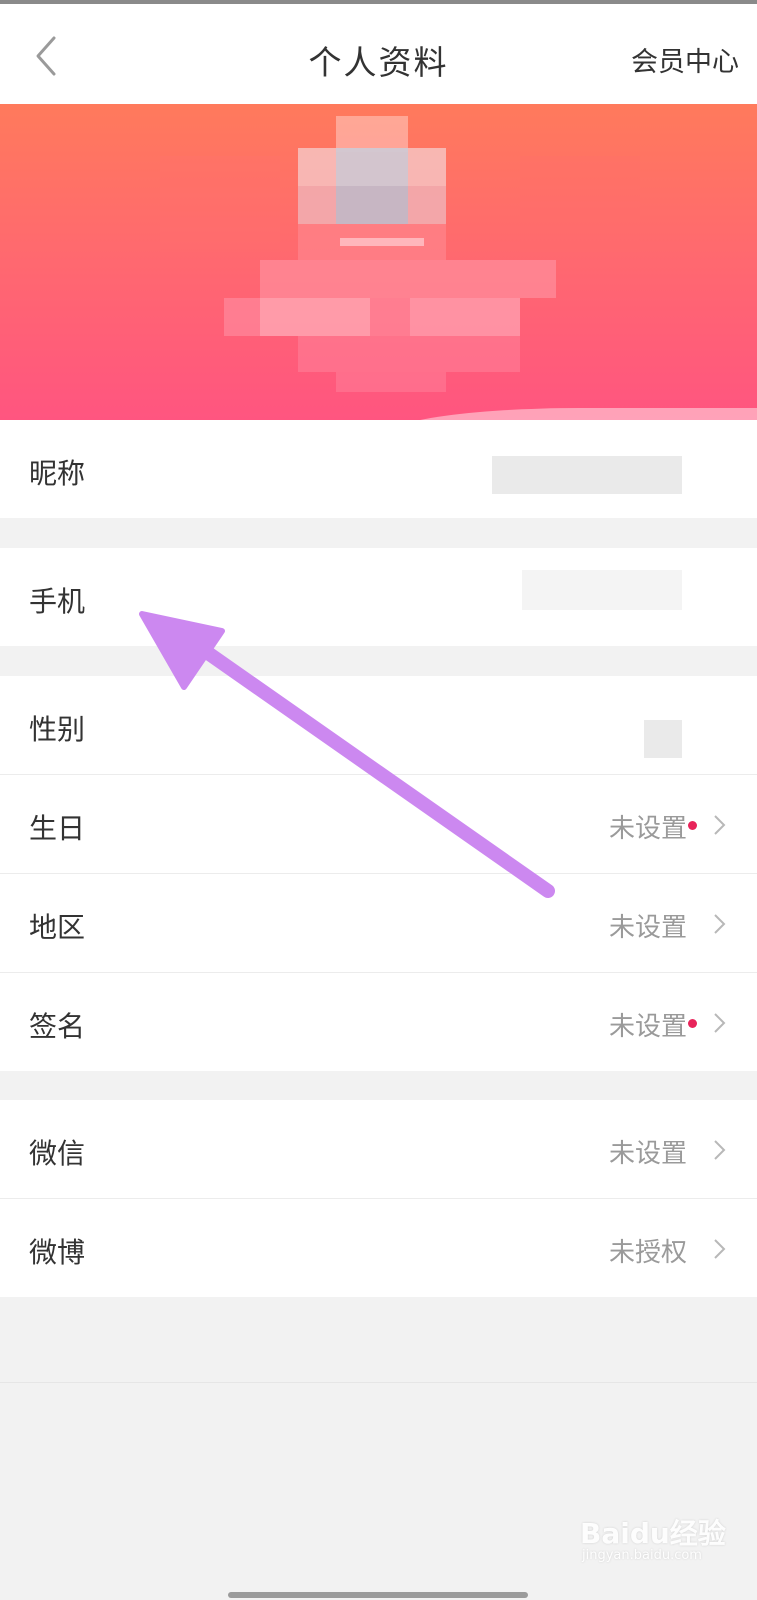  I want to click on weibo-value: 未授权, so click(647, 1253).